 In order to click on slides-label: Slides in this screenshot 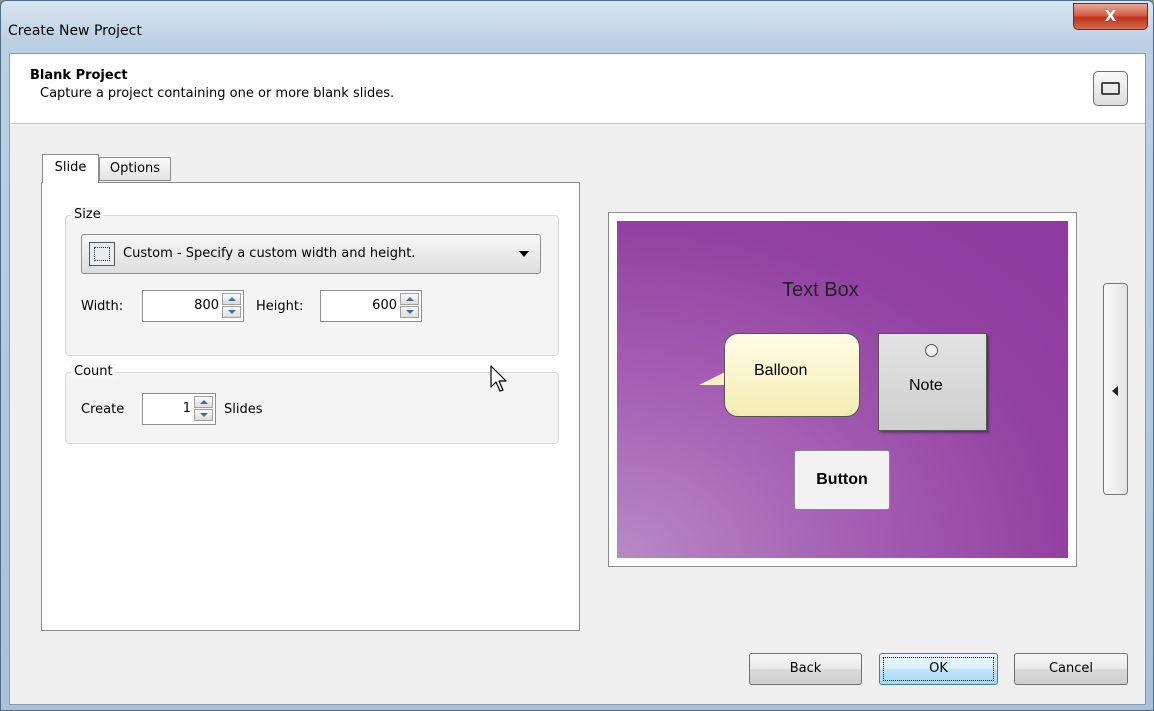, I will do `click(243, 409)`.